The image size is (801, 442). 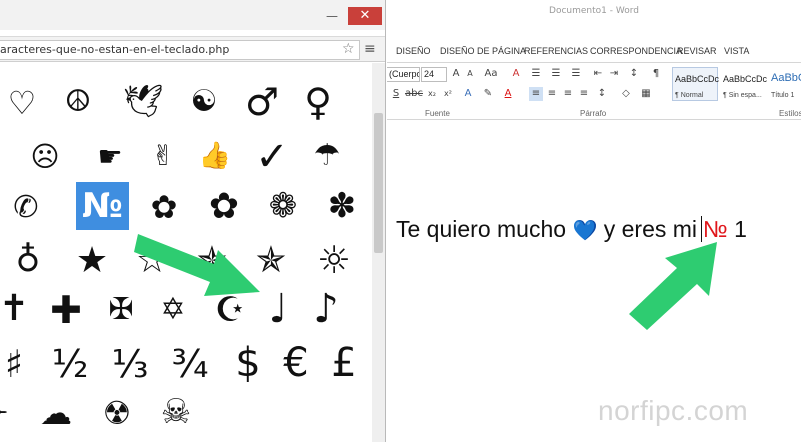 What do you see at coordinates (745, 79) in the screenshot?
I see `style-sin-espaciado-preview: AaBbCcDc` at bounding box center [745, 79].